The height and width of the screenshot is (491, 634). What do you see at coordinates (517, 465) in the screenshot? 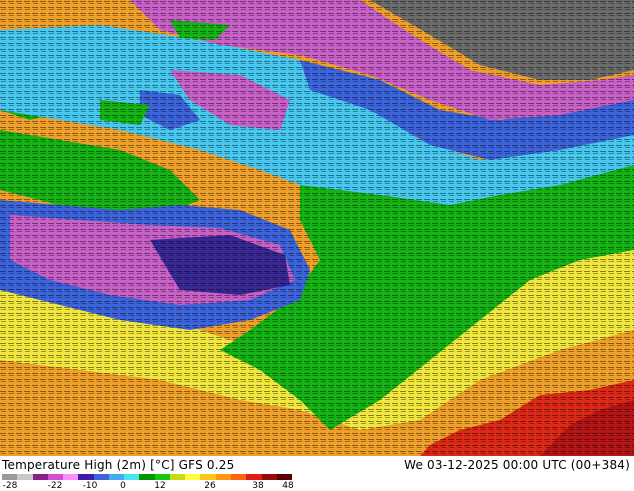
I see `map-timestamp: We 03-12-2025 00:00 UTC (00+384)` at bounding box center [517, 465].